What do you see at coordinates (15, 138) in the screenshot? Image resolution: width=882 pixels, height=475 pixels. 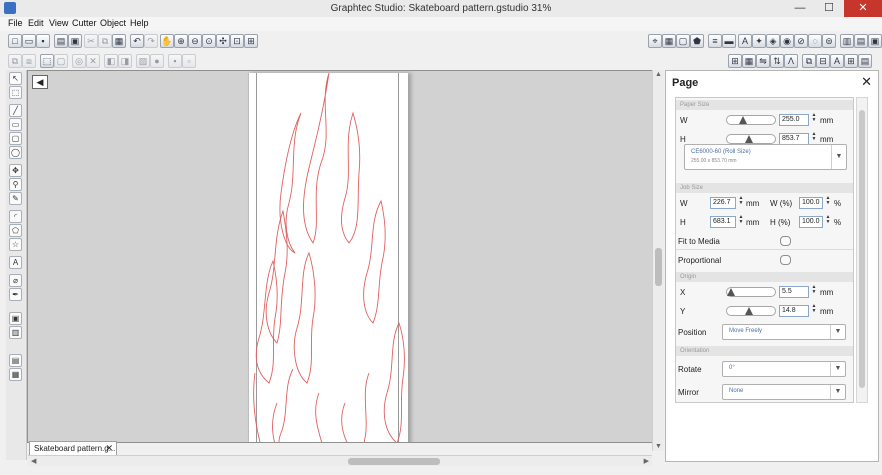 I see `rounded-rect-tool-icon: ▢` at bounding box center [15, 138].